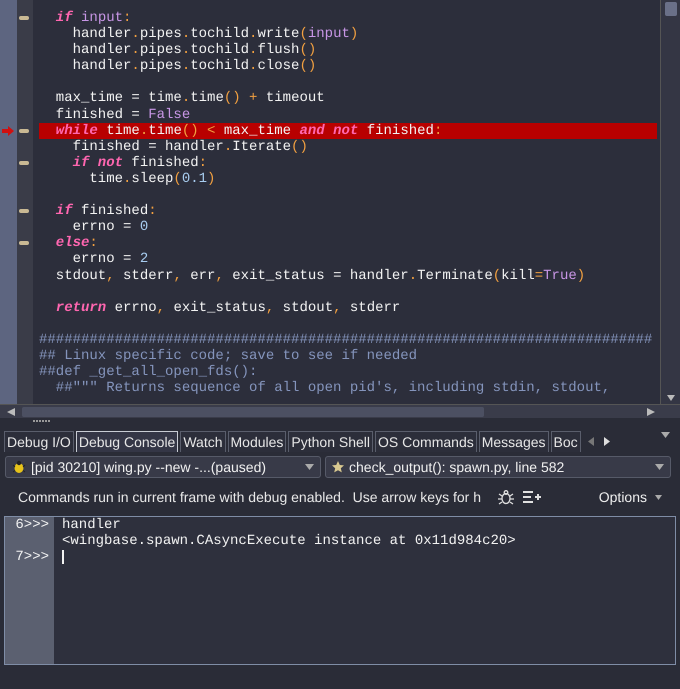 This screenshot has height=689, width=680. Describe the element at coordinates (513, 441) in the screenshot. I see `panel-tab: Messages` at that location.